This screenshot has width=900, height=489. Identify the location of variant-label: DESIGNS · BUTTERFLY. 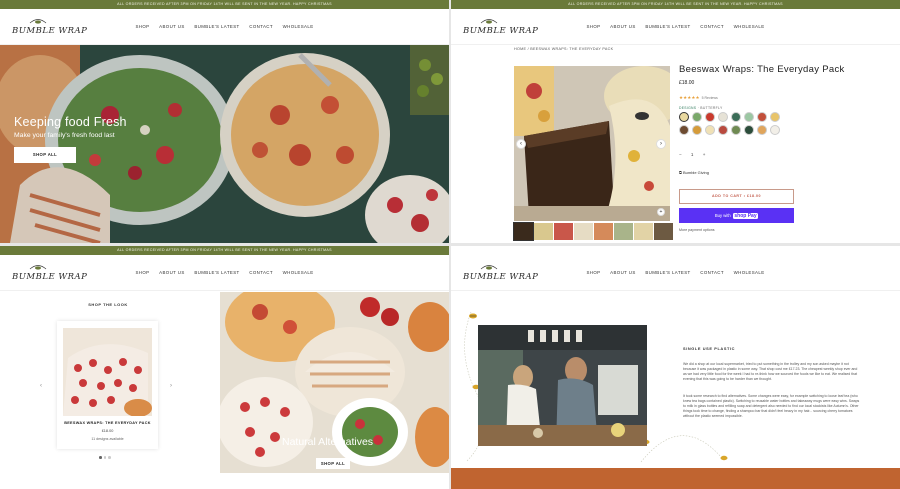
(701, 108).